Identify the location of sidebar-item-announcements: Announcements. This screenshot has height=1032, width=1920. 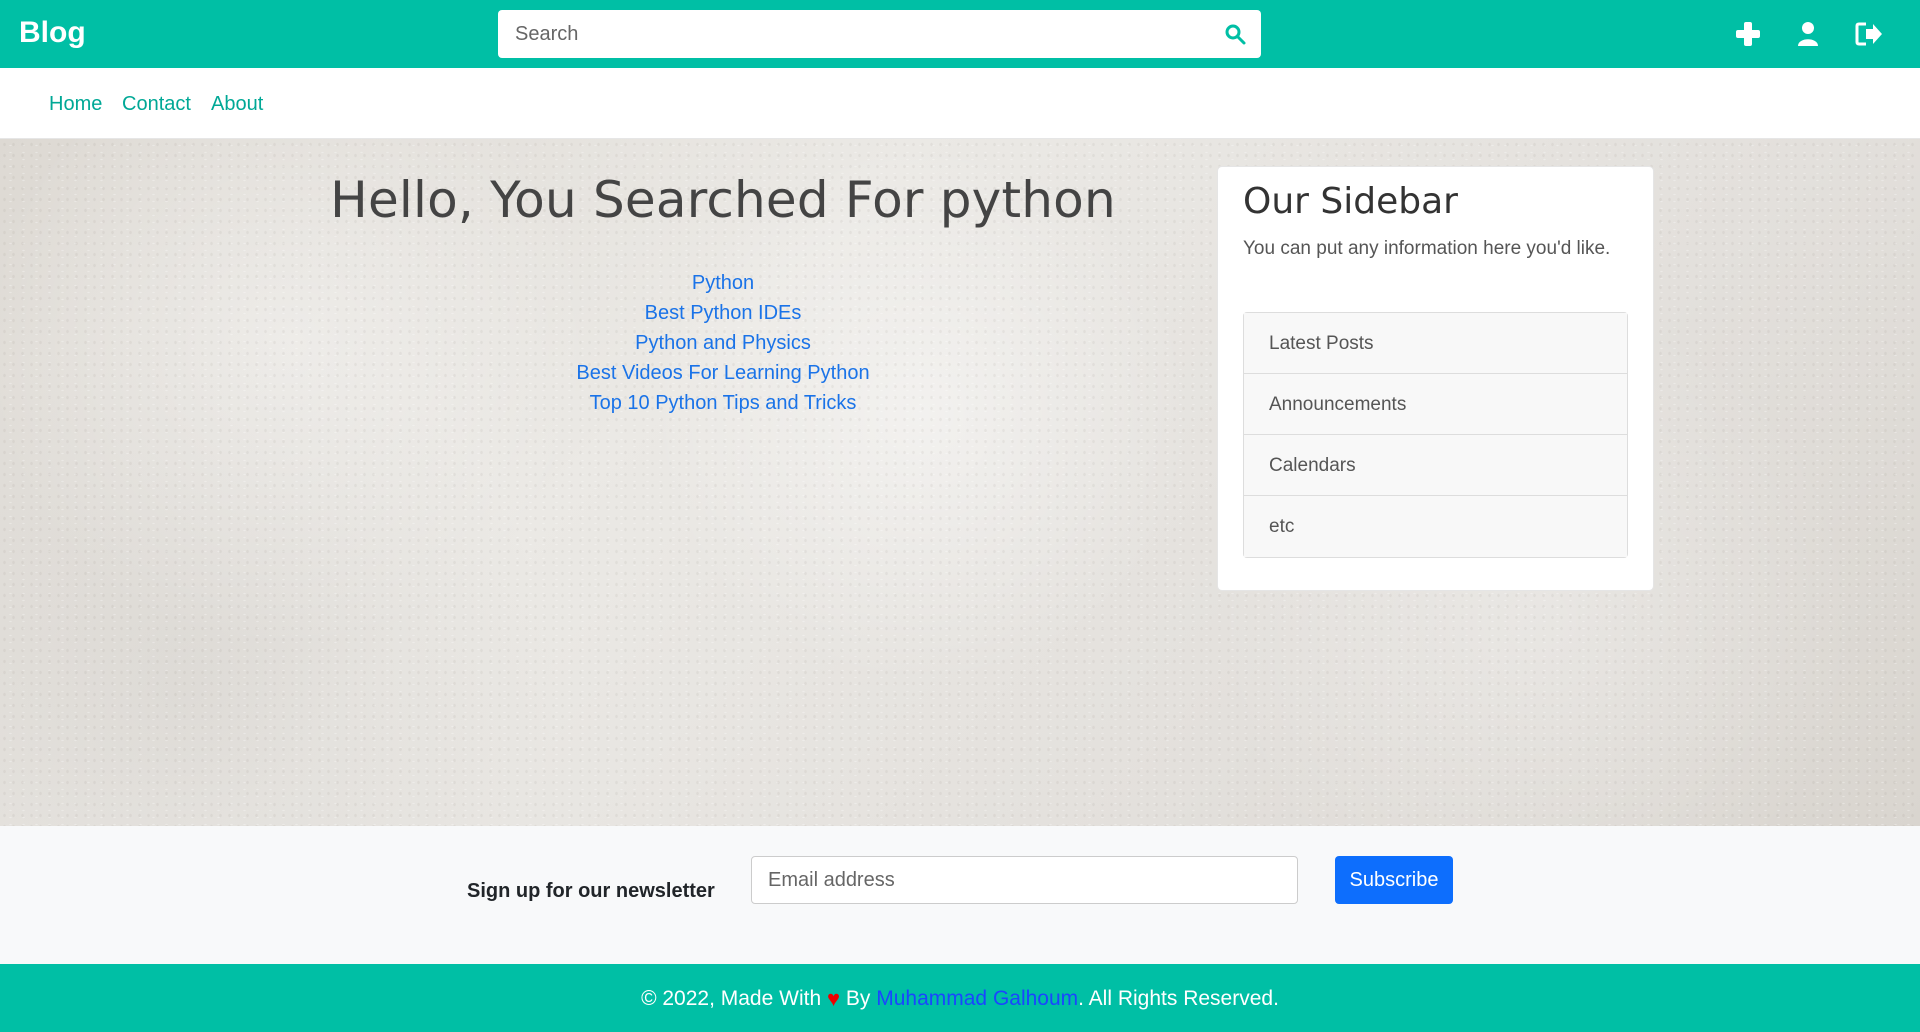
(1435, 404).